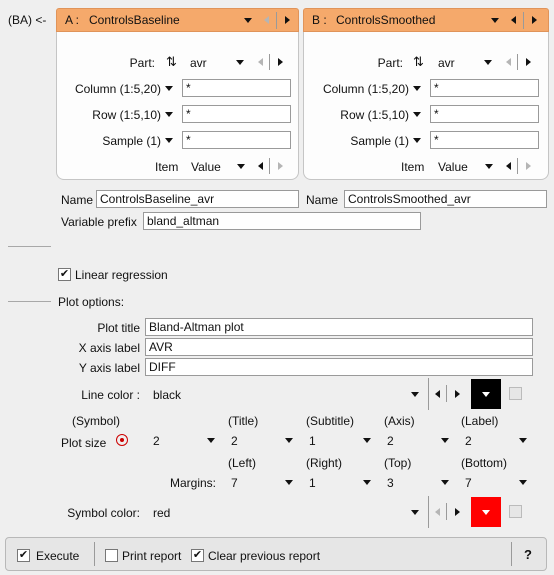  I want to click on line-color-checkbox, so click(515, 393).